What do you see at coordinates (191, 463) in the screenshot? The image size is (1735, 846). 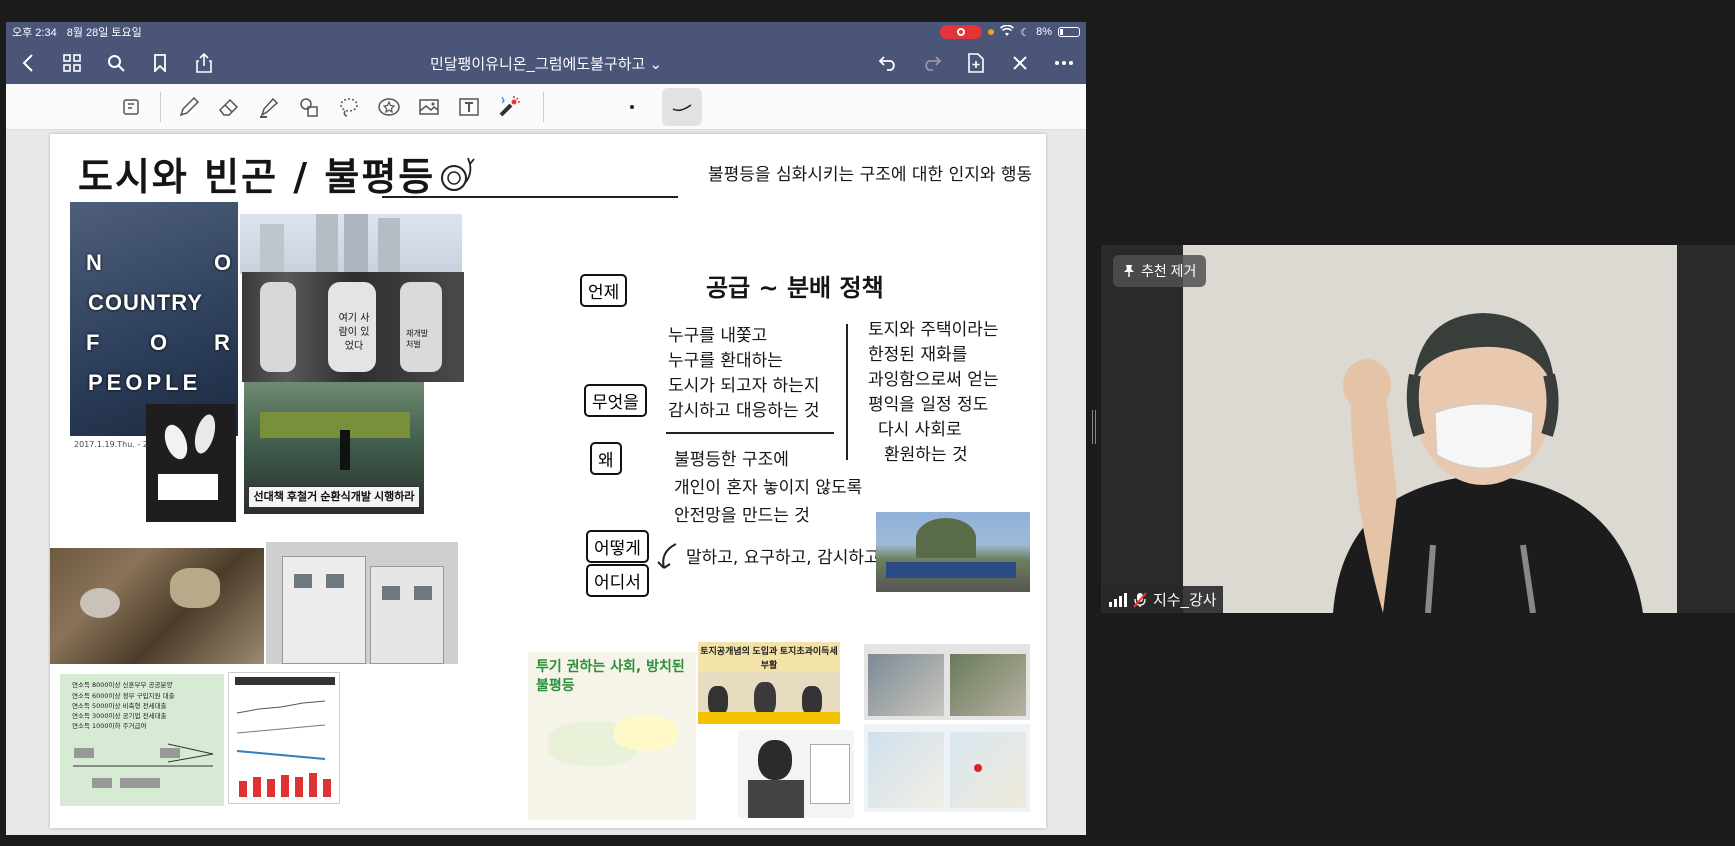 I see `white-shapes-poster` at bounding box center [191, 463].